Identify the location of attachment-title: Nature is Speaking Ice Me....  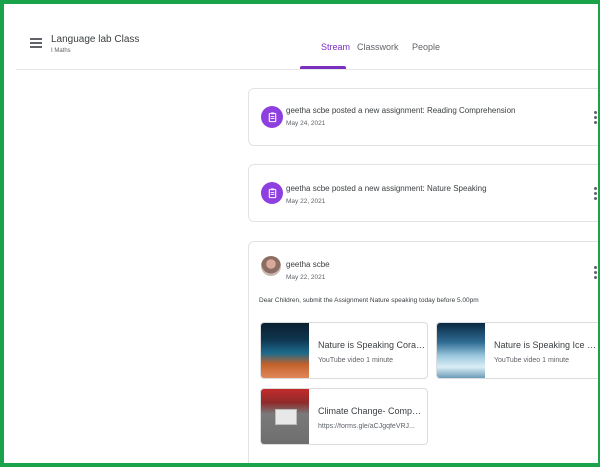
(546, 345).